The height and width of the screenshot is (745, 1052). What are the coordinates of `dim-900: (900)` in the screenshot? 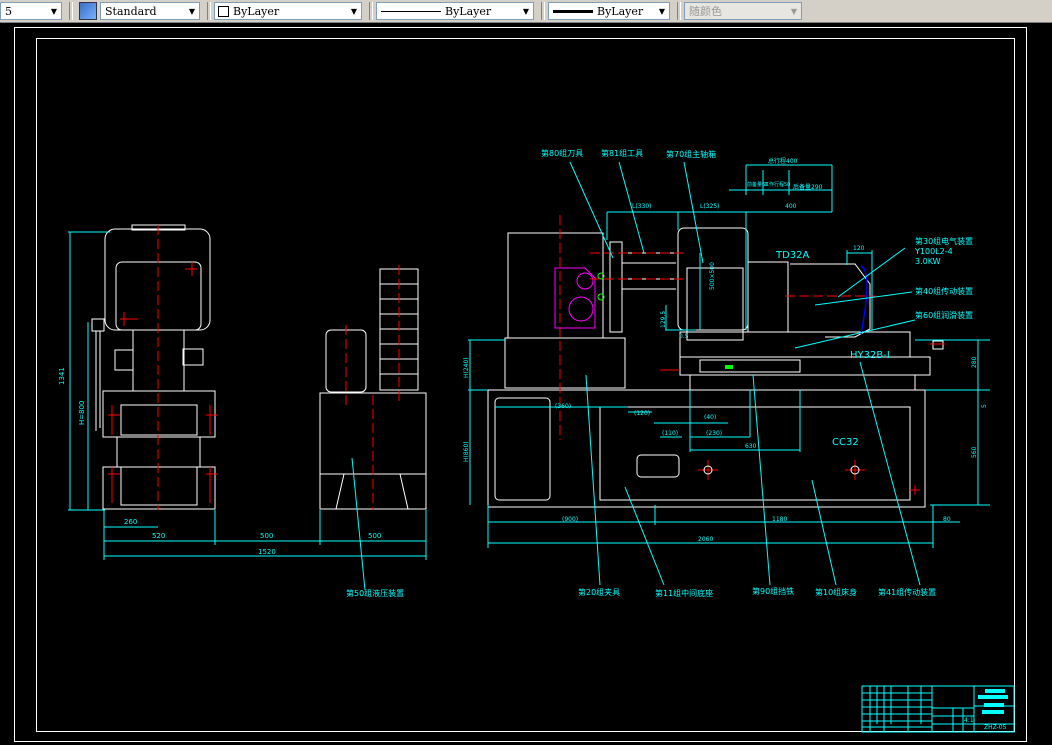 It's located at (570, 519).